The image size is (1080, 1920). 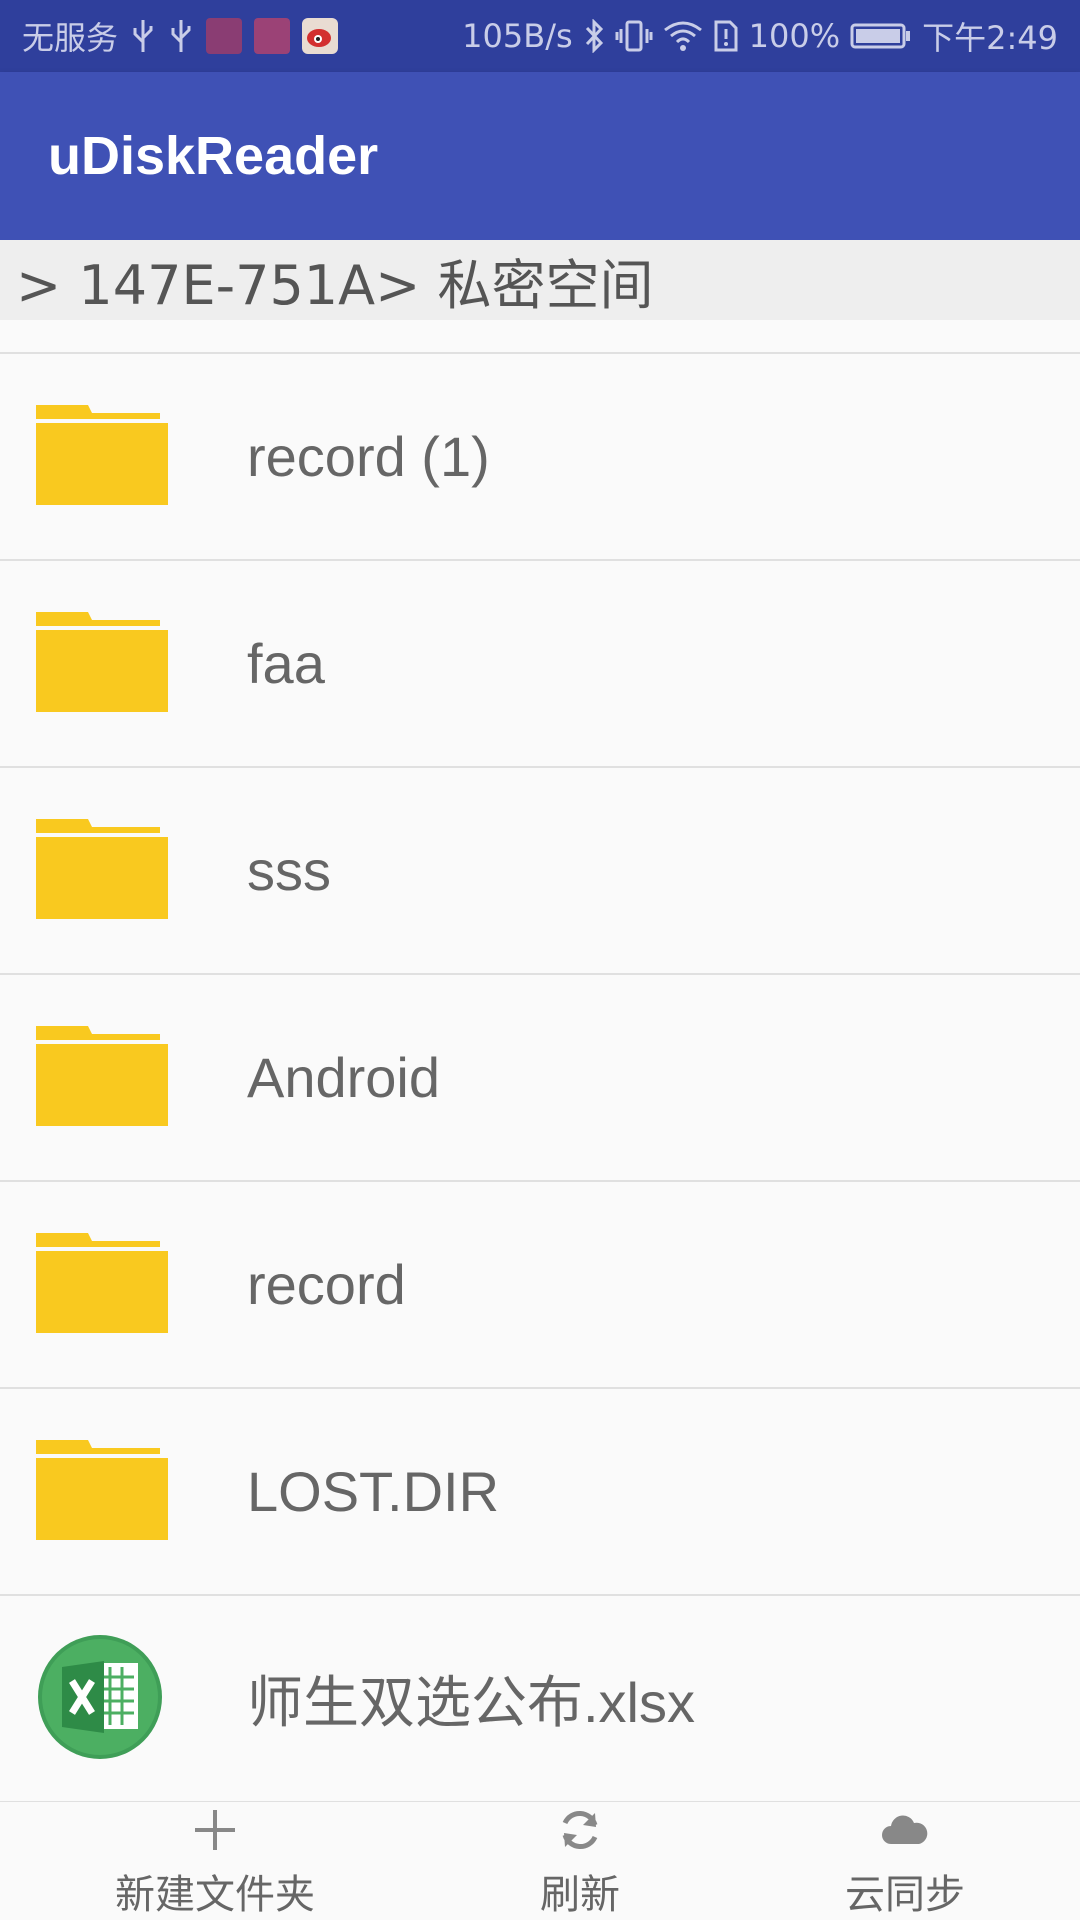 I want to click on bottom-toolbar: 新建文件夹 刷新 云同步, so click(x=540, y=1861).